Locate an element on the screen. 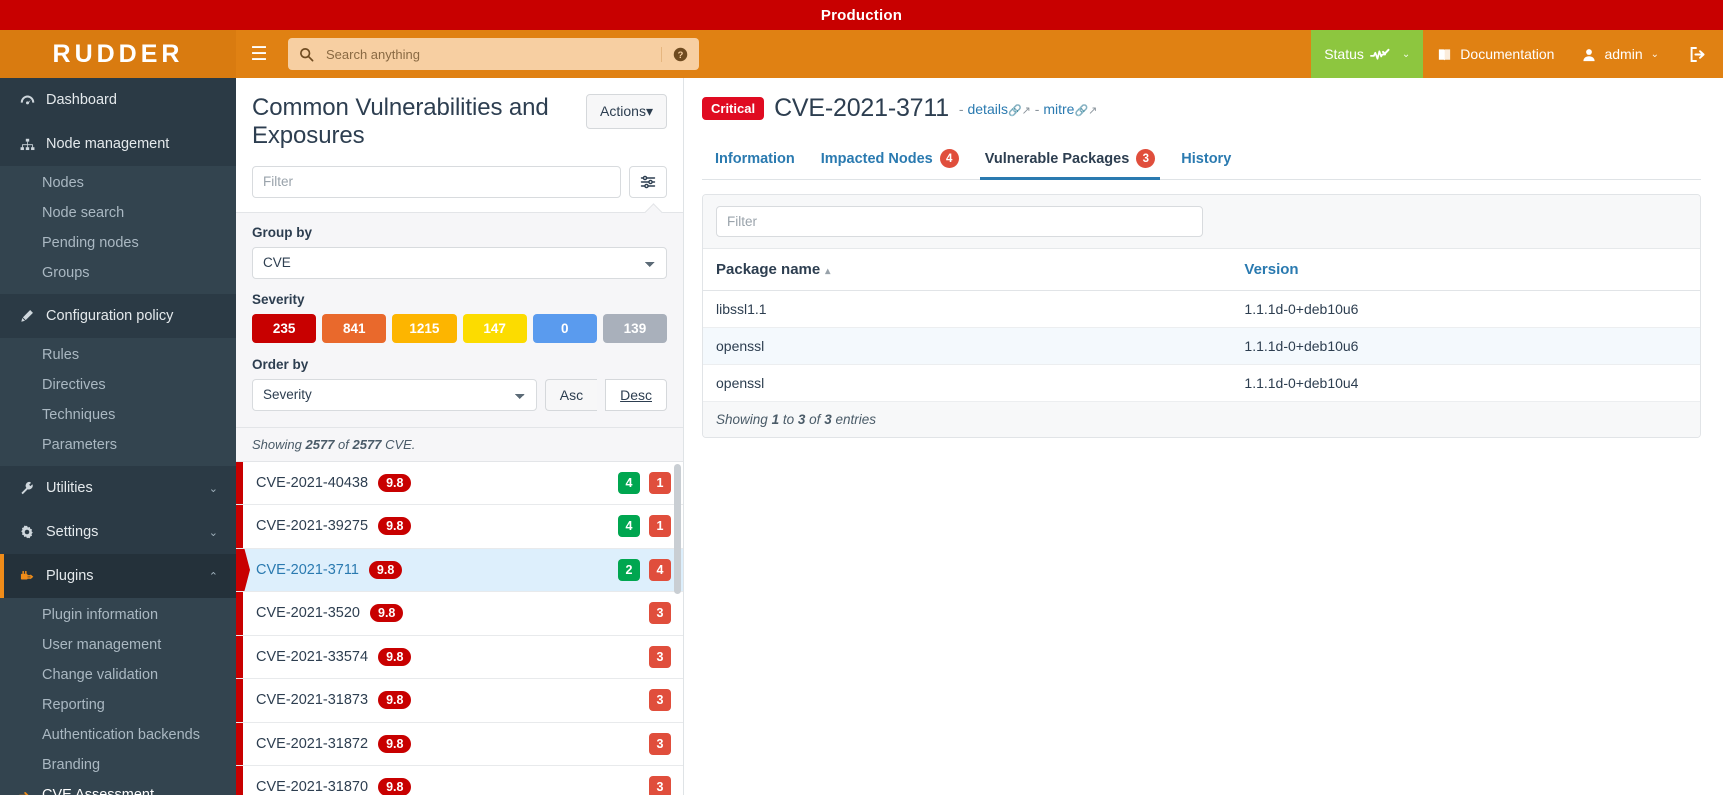 This screenshot has height=795, width=1723. environment-banner: Production is located at coordinates (861, 15).